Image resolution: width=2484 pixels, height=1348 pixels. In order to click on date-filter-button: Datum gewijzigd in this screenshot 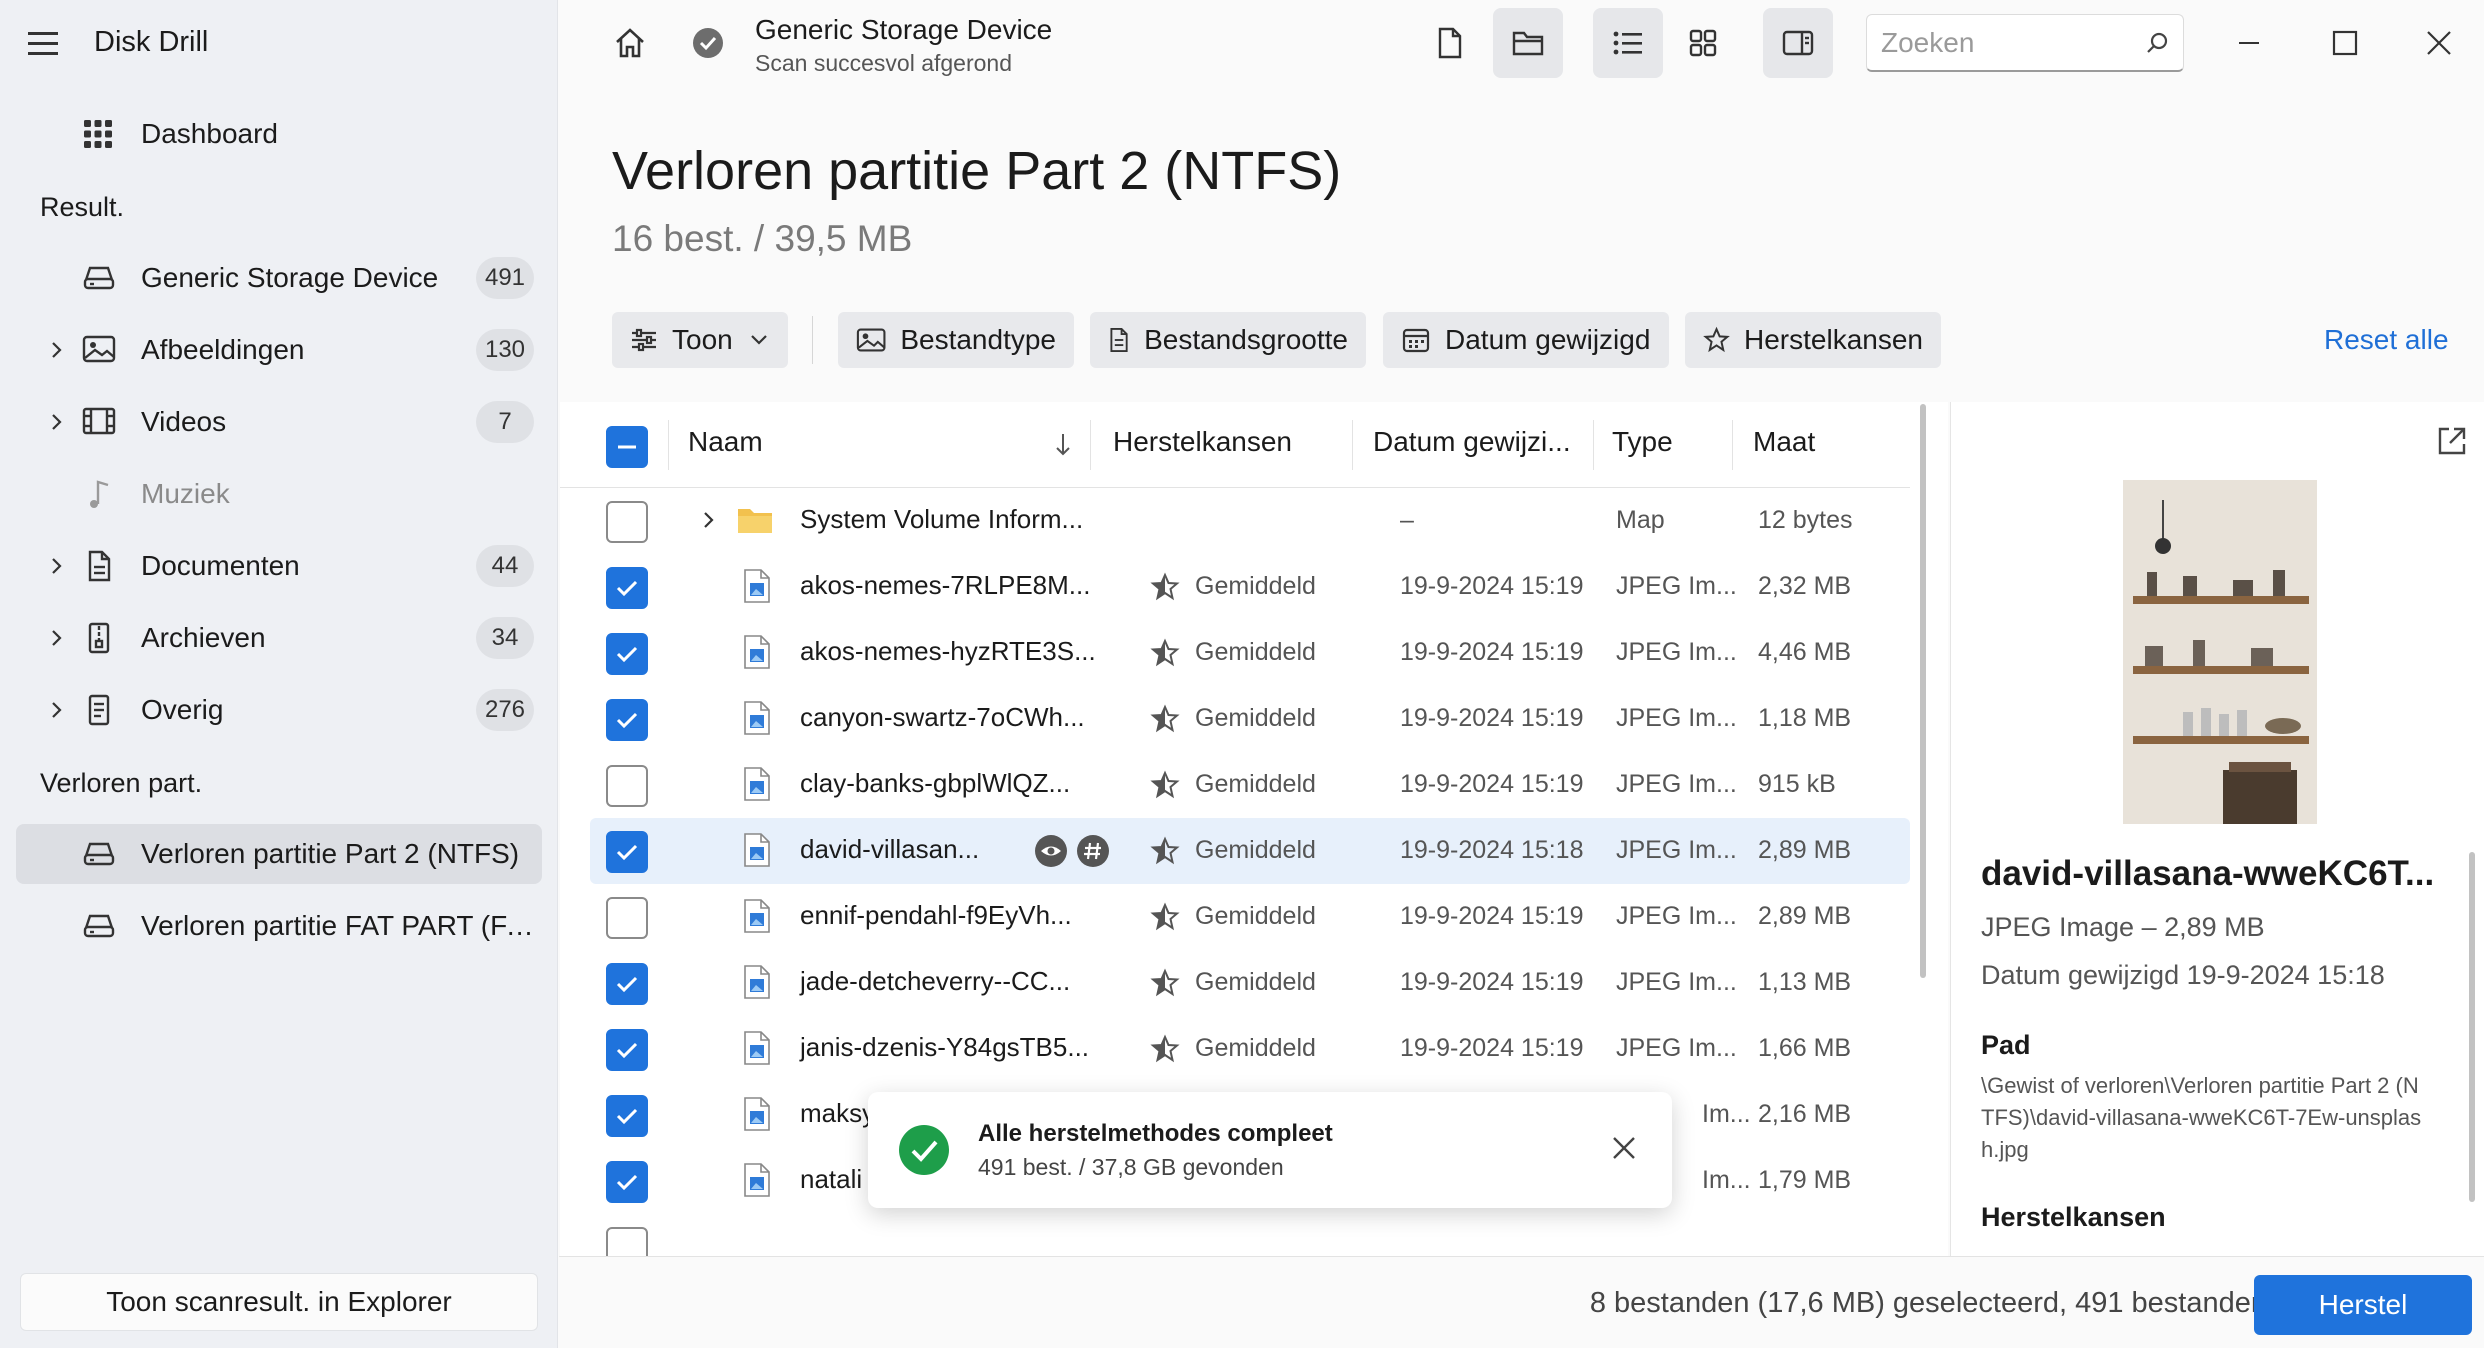, I will do `click(1526, 340)`.